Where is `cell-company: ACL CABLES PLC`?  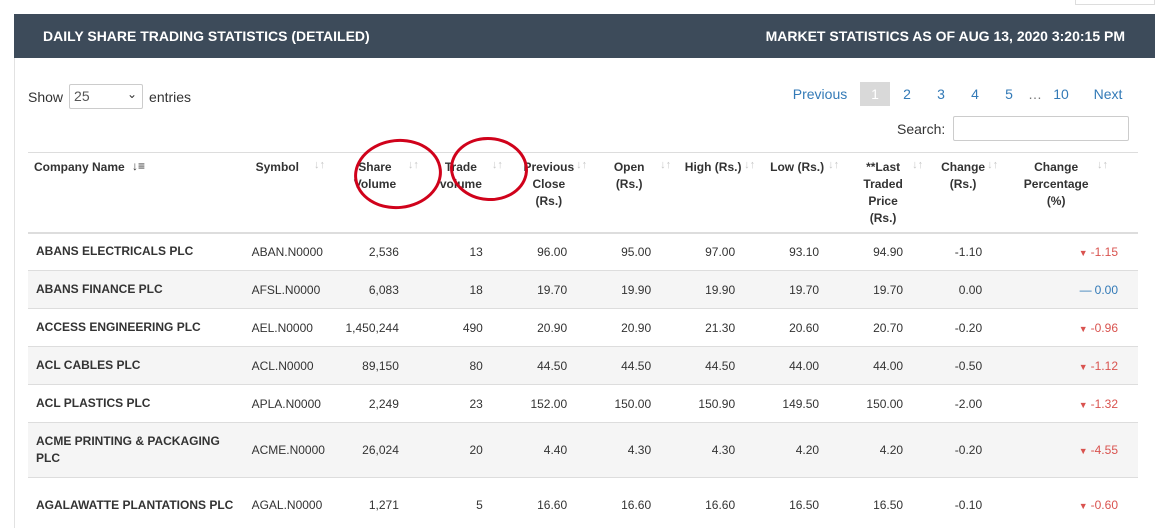 cell-company: ACL CABLES PLC is located at coordinates (138, 365).